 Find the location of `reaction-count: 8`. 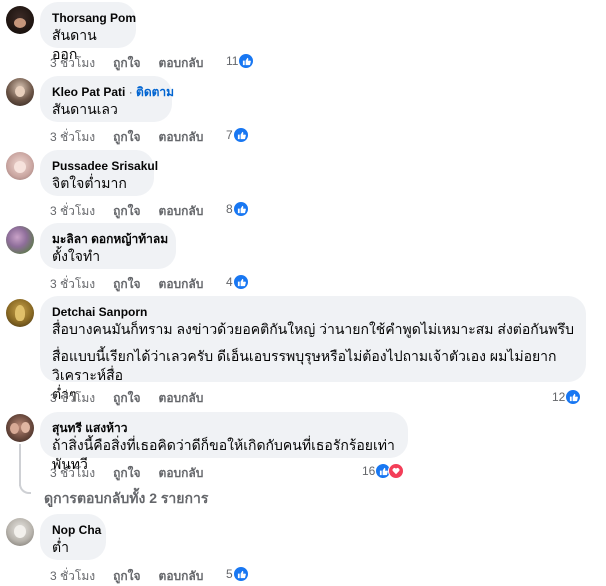

reaction-count: 8 is located at coordinates (237, 209).